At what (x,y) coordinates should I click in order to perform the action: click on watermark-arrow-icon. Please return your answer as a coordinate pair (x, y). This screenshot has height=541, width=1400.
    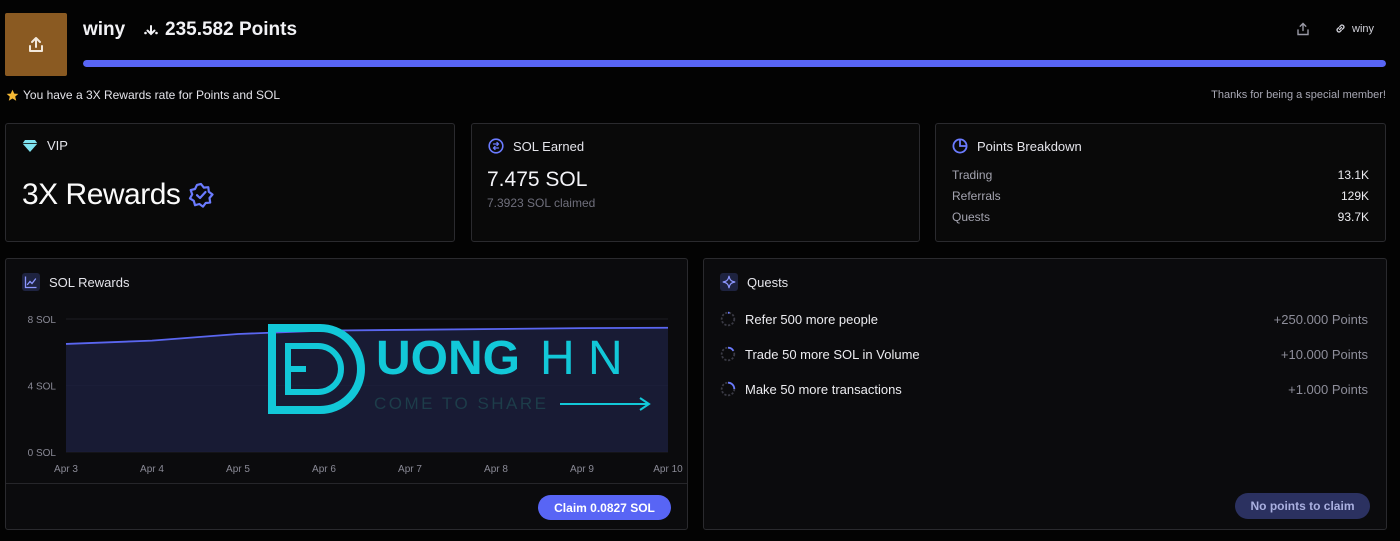
    Looking at the image, I should click on (605, 404).